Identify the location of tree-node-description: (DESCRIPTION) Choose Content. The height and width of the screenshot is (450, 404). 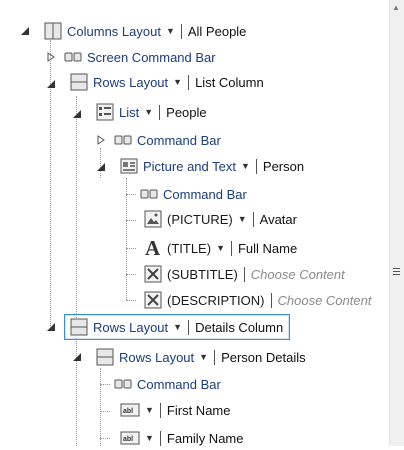
(257, 300).